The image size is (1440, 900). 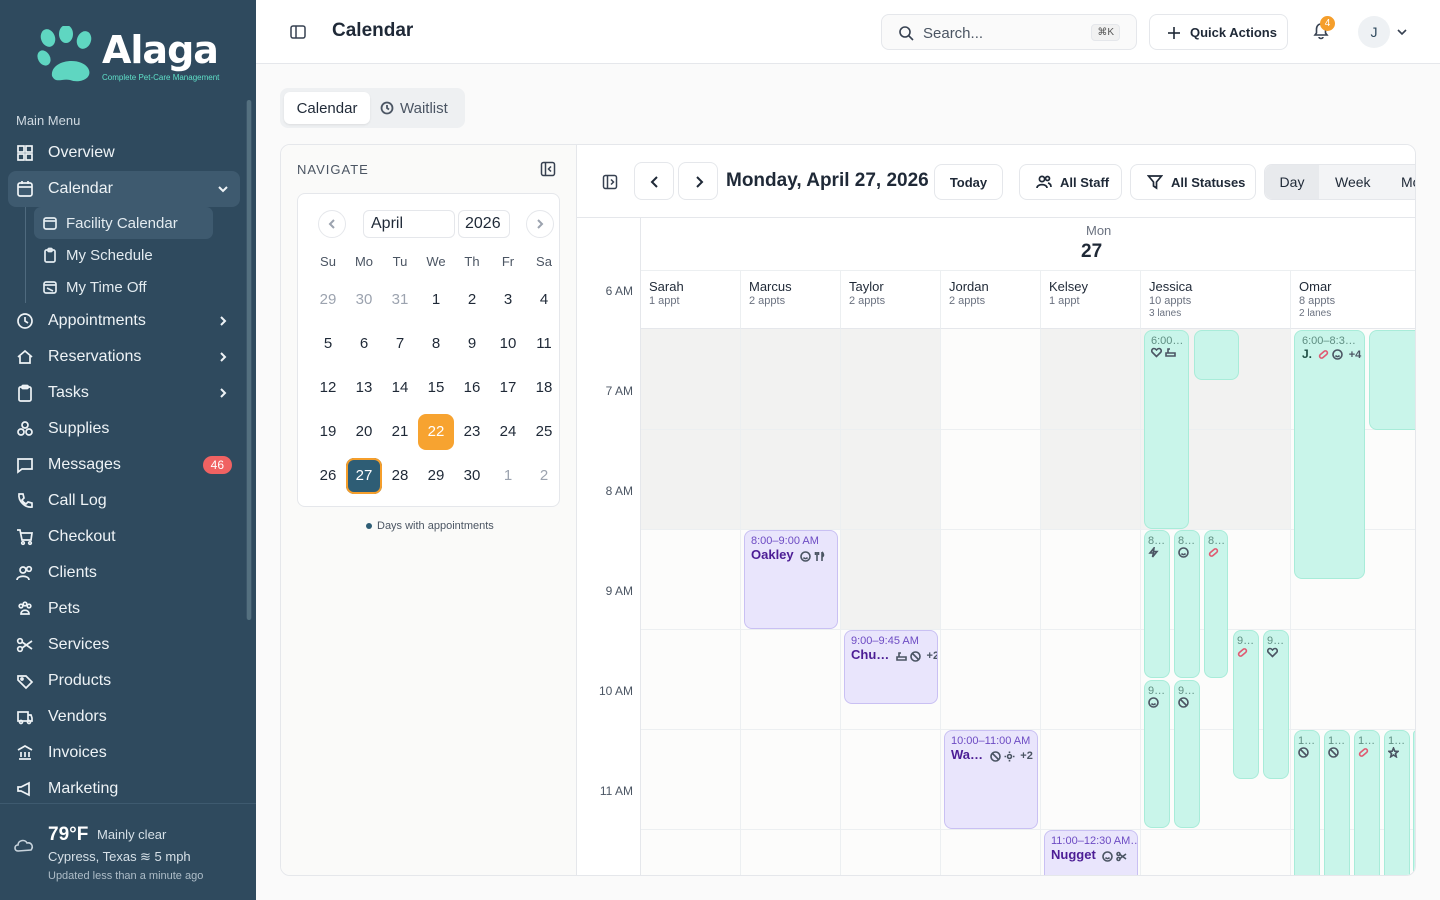 What do you see at coordinates (124, 393) in the screenshot?
I see `sidebar-item-tasks: Tasks` at bounding box center [124, 393].